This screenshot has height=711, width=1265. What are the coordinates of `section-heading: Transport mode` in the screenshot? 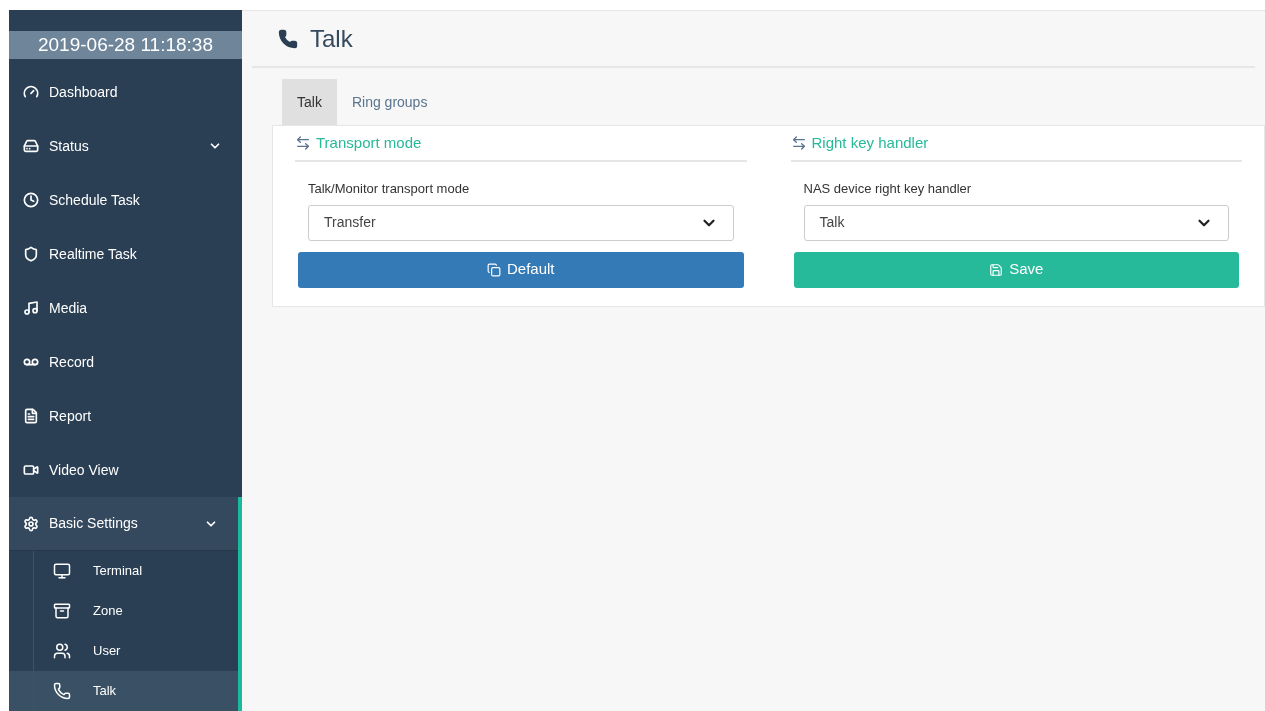 It's located at (369, 142).